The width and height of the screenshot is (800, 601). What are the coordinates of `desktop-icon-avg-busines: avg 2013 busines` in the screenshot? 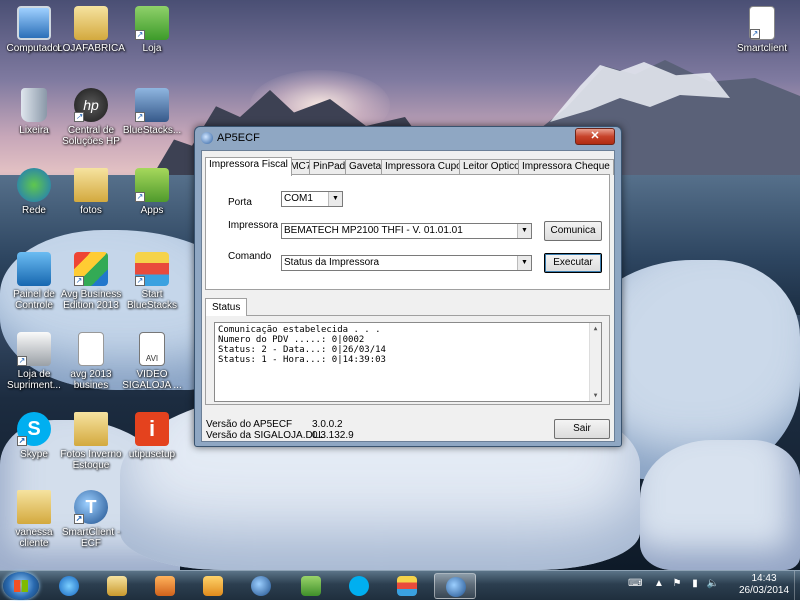 It's located at (91, 361).